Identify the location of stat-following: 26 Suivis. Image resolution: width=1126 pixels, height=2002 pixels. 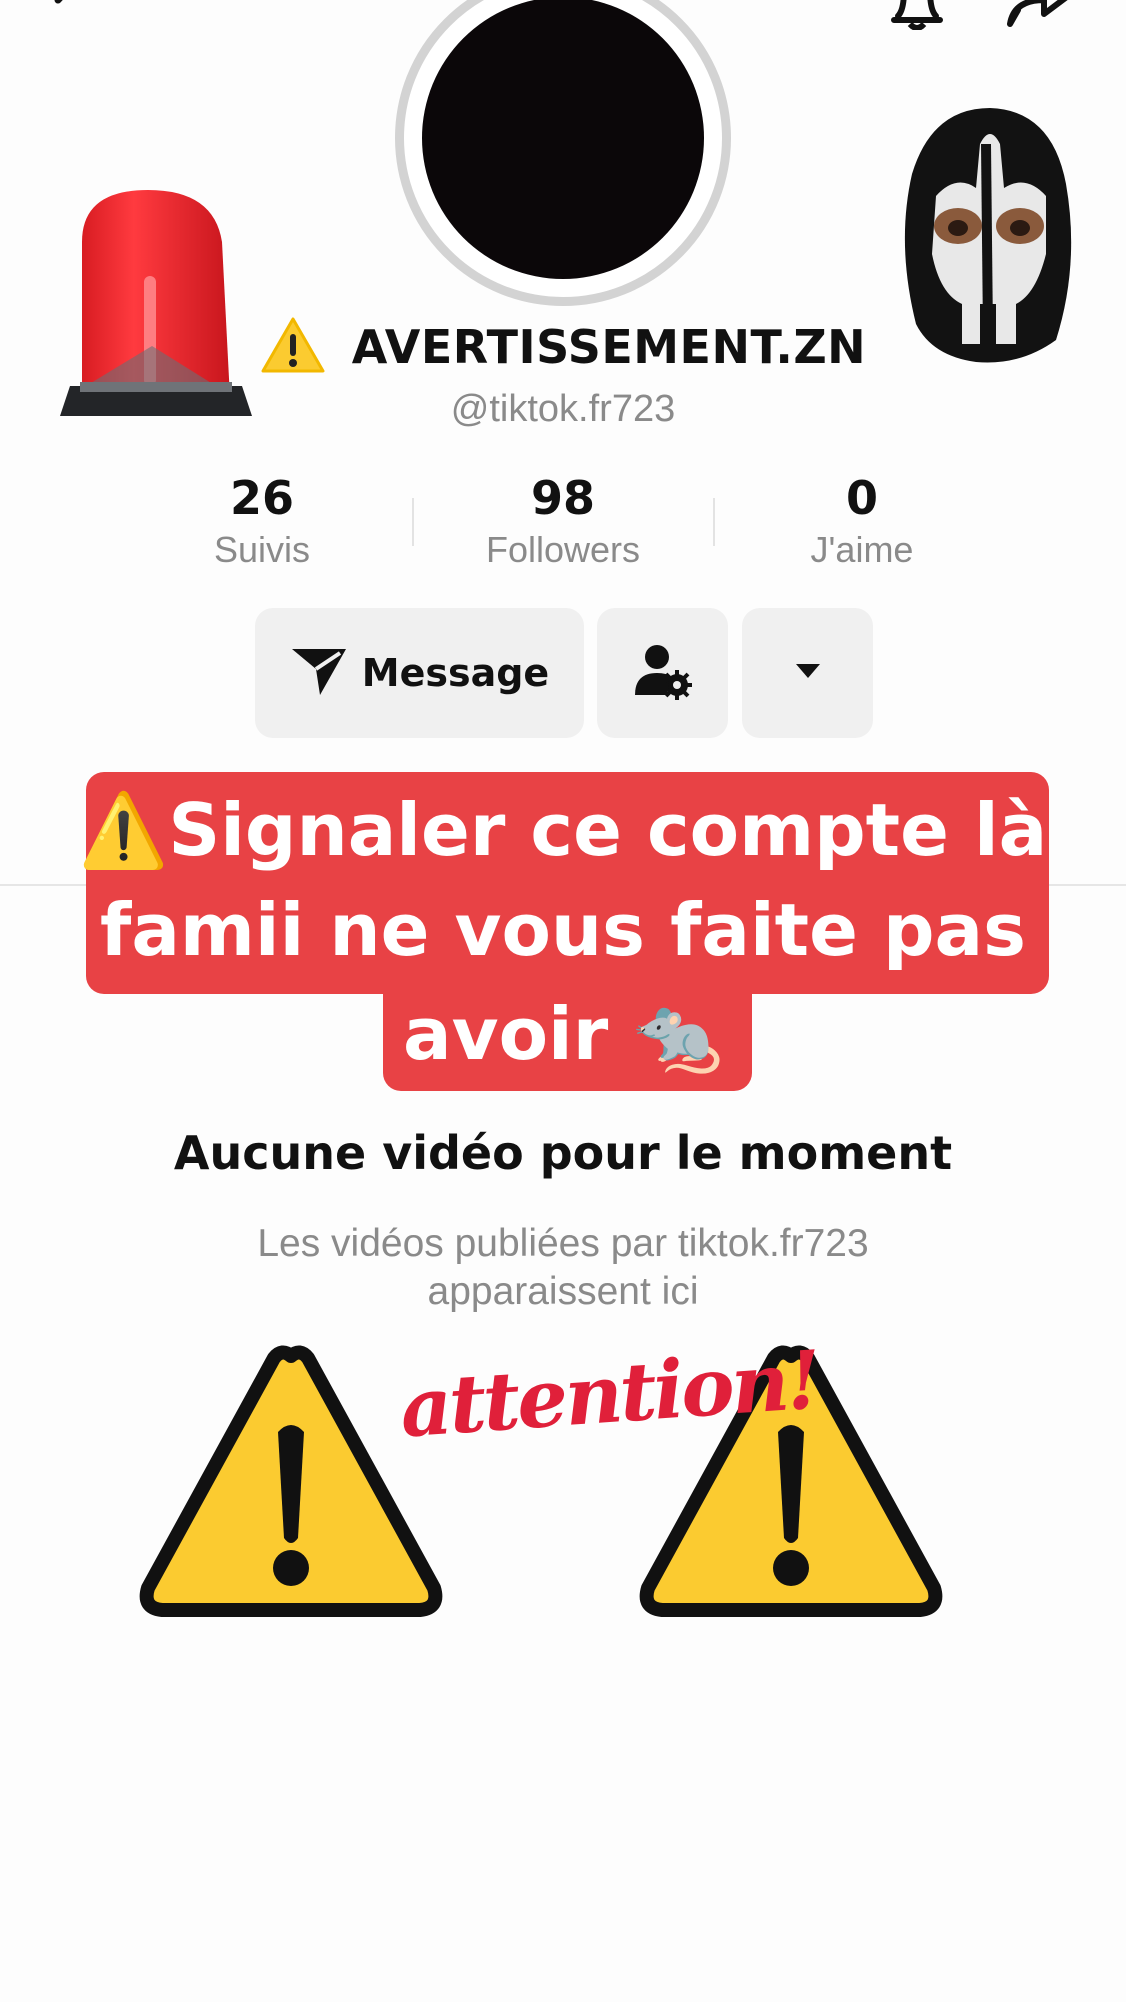
(262, 522).